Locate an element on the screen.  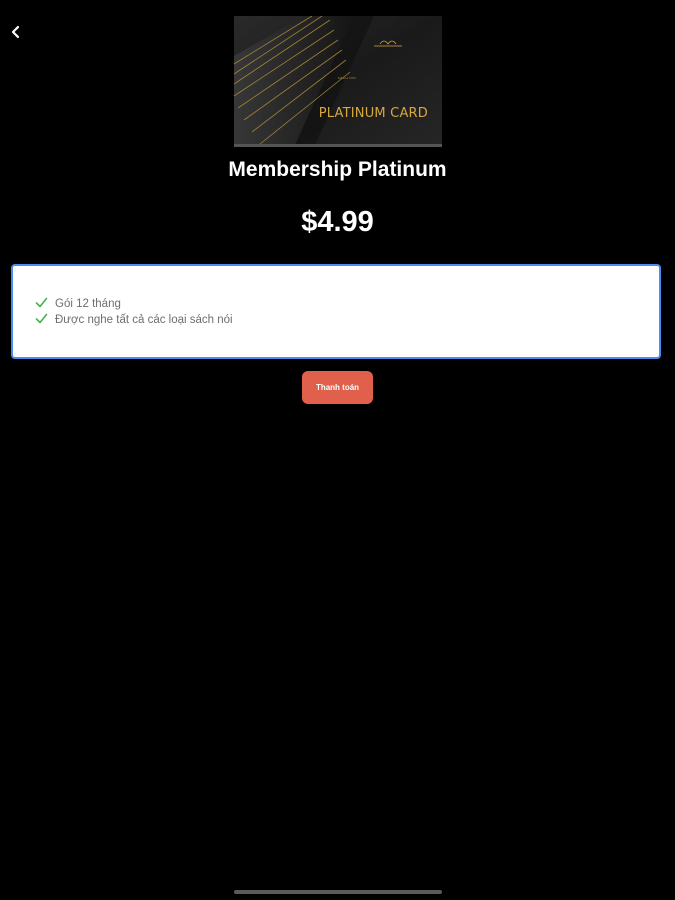
check-icon is located at coordinates (41, 320).